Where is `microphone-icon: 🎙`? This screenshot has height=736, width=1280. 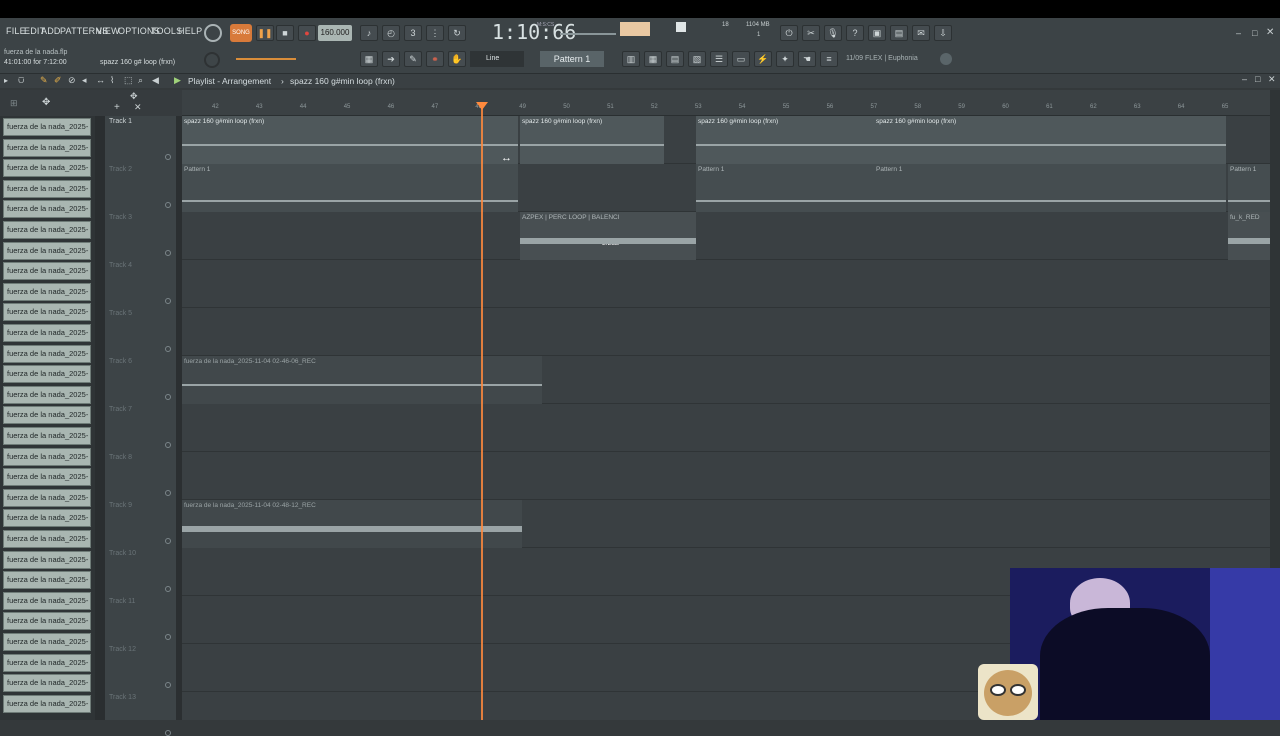 microphone-icon: 🎙 is located at coordinates (833, 33).